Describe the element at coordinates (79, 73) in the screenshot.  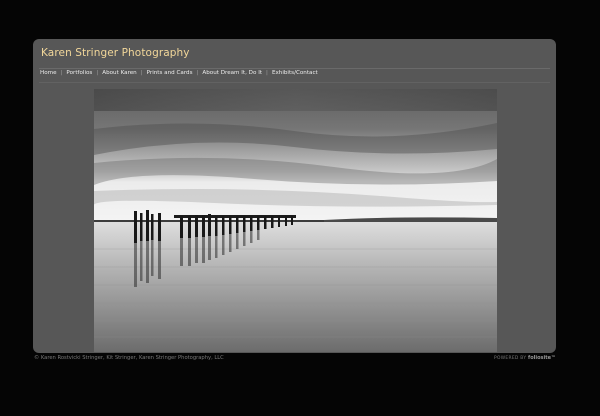
I see `nav-item-portfolios: Portfolios` at that location.